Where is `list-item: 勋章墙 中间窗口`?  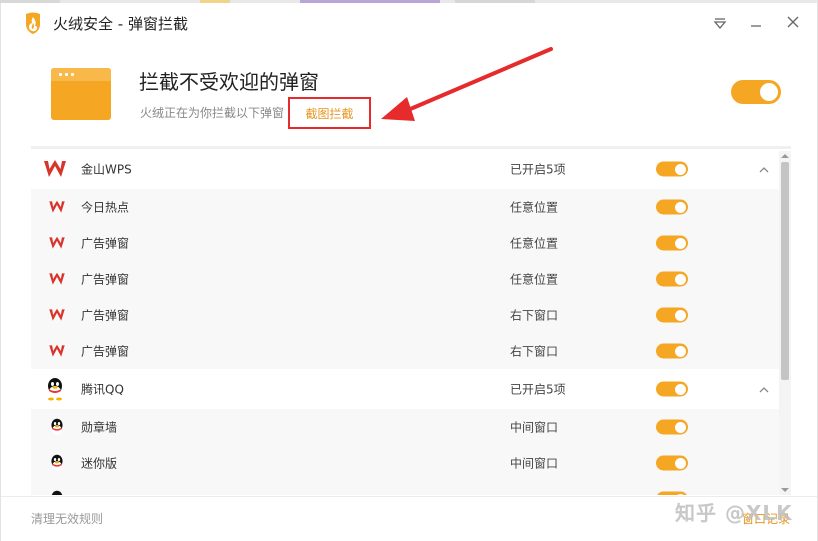 list-item: 勋章墙 中间窗口 is located at coordinates (406, 427).